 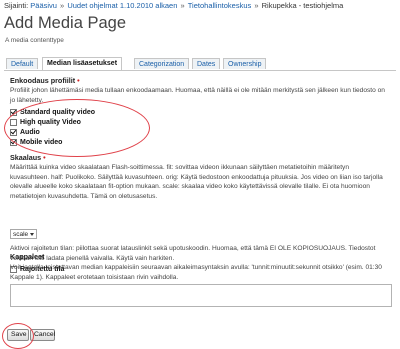 What do you see at coordinates (42, 335) in the screenshot?
I see `cancel-button: Cancel` at bounding box center [42, 335].